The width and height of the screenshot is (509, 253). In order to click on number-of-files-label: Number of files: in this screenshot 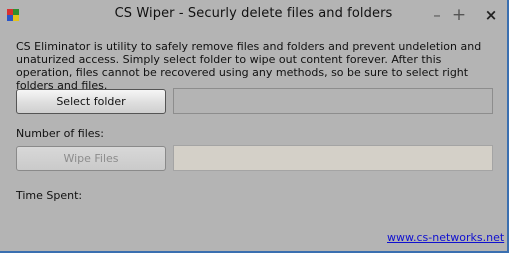, I will do `click(60, 133)`.